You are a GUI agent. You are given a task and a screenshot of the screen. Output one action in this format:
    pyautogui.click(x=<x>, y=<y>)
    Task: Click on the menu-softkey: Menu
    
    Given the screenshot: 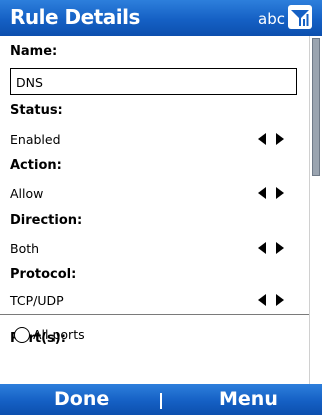 What is the action you would take?
    pyautogui.click(x=248, y=399)
    